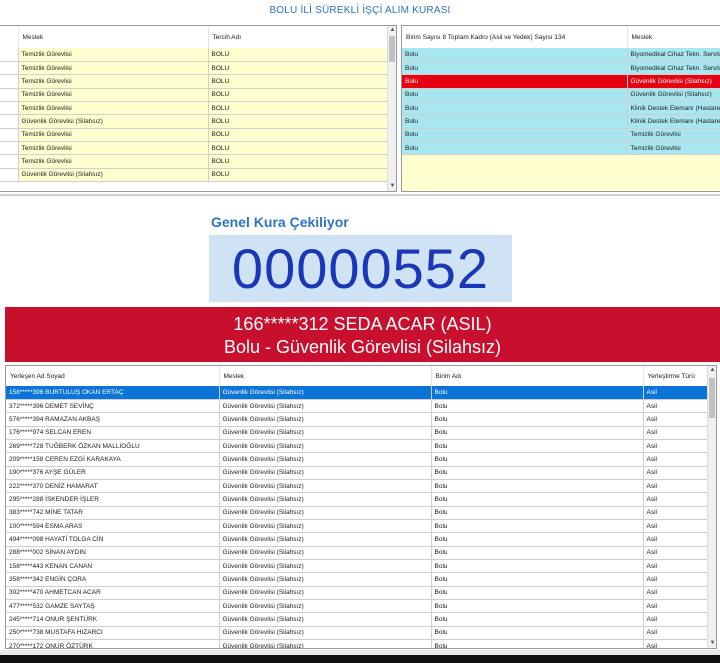  I want to click on cell-ad-soyad: 190*****376 AYŞE GÜLER, so click(113, 473).